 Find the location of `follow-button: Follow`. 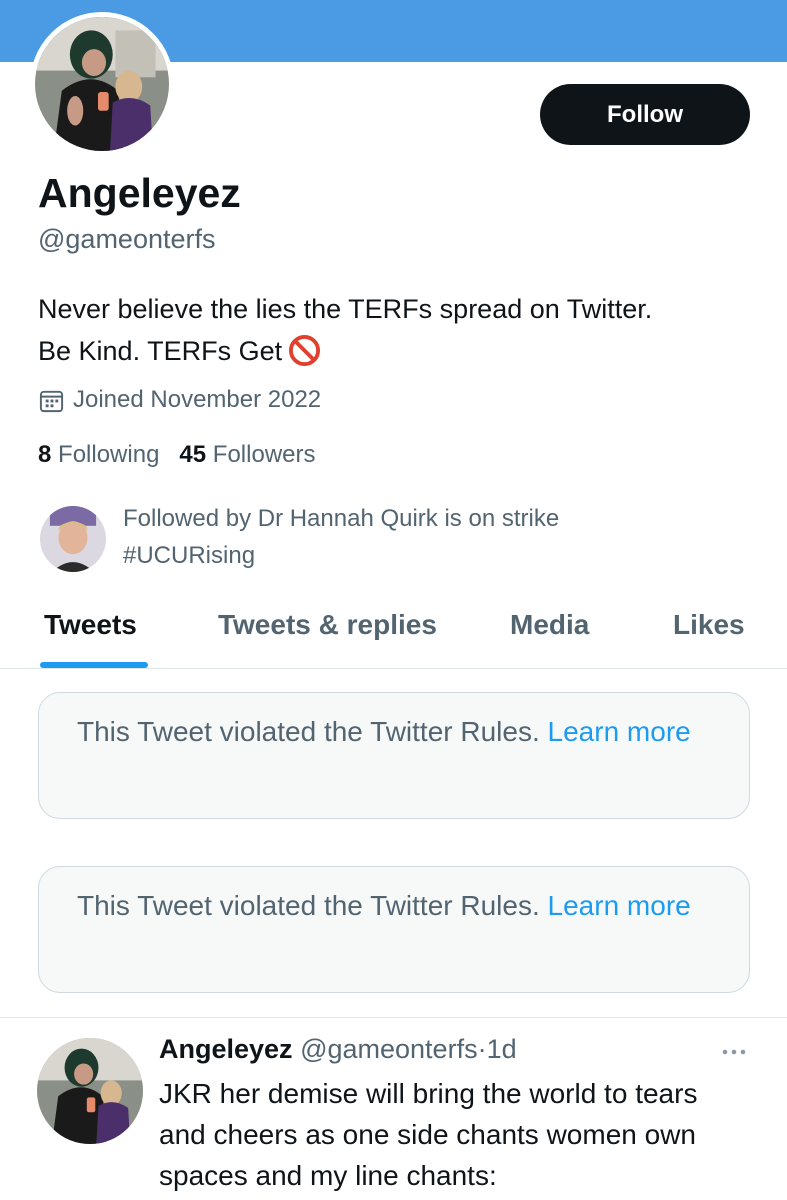

follow-button: Follow is located at coordinates (645, 114).